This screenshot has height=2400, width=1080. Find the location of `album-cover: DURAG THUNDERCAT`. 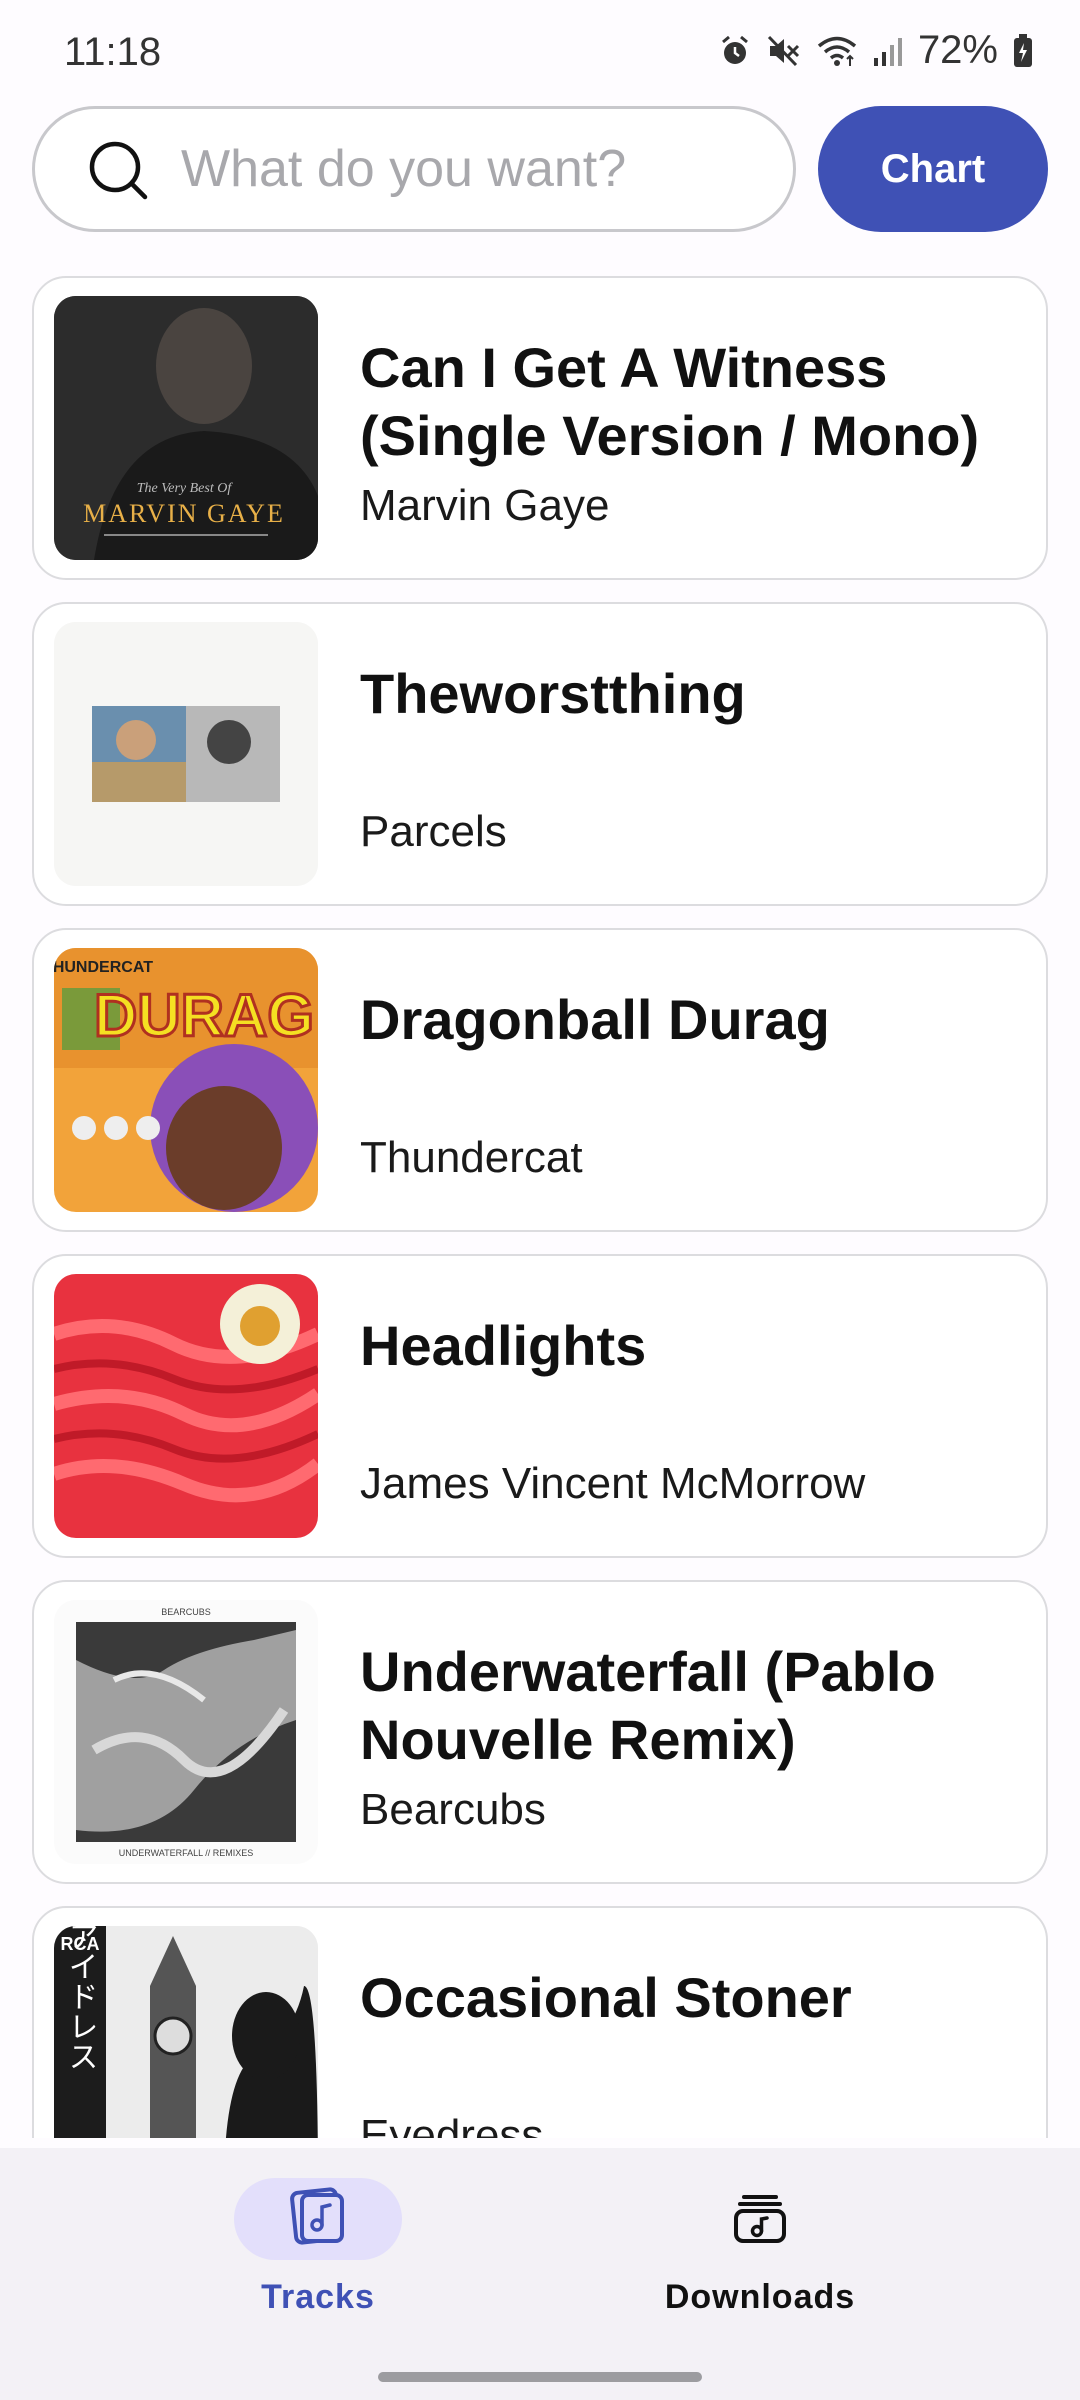

album-cover: DURAG THUNDERCAT is located at coordinates (186, 1080).